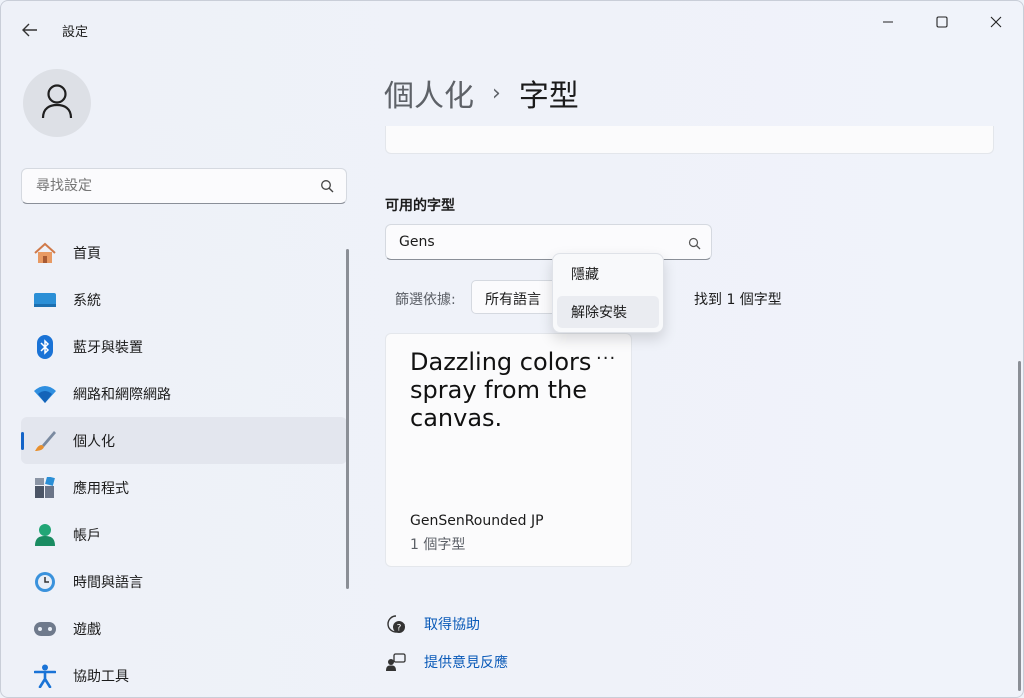  What do you see at coordinates (45, 253) in the screenshot?
I see `home-icon` at bounding box center [45, 253].